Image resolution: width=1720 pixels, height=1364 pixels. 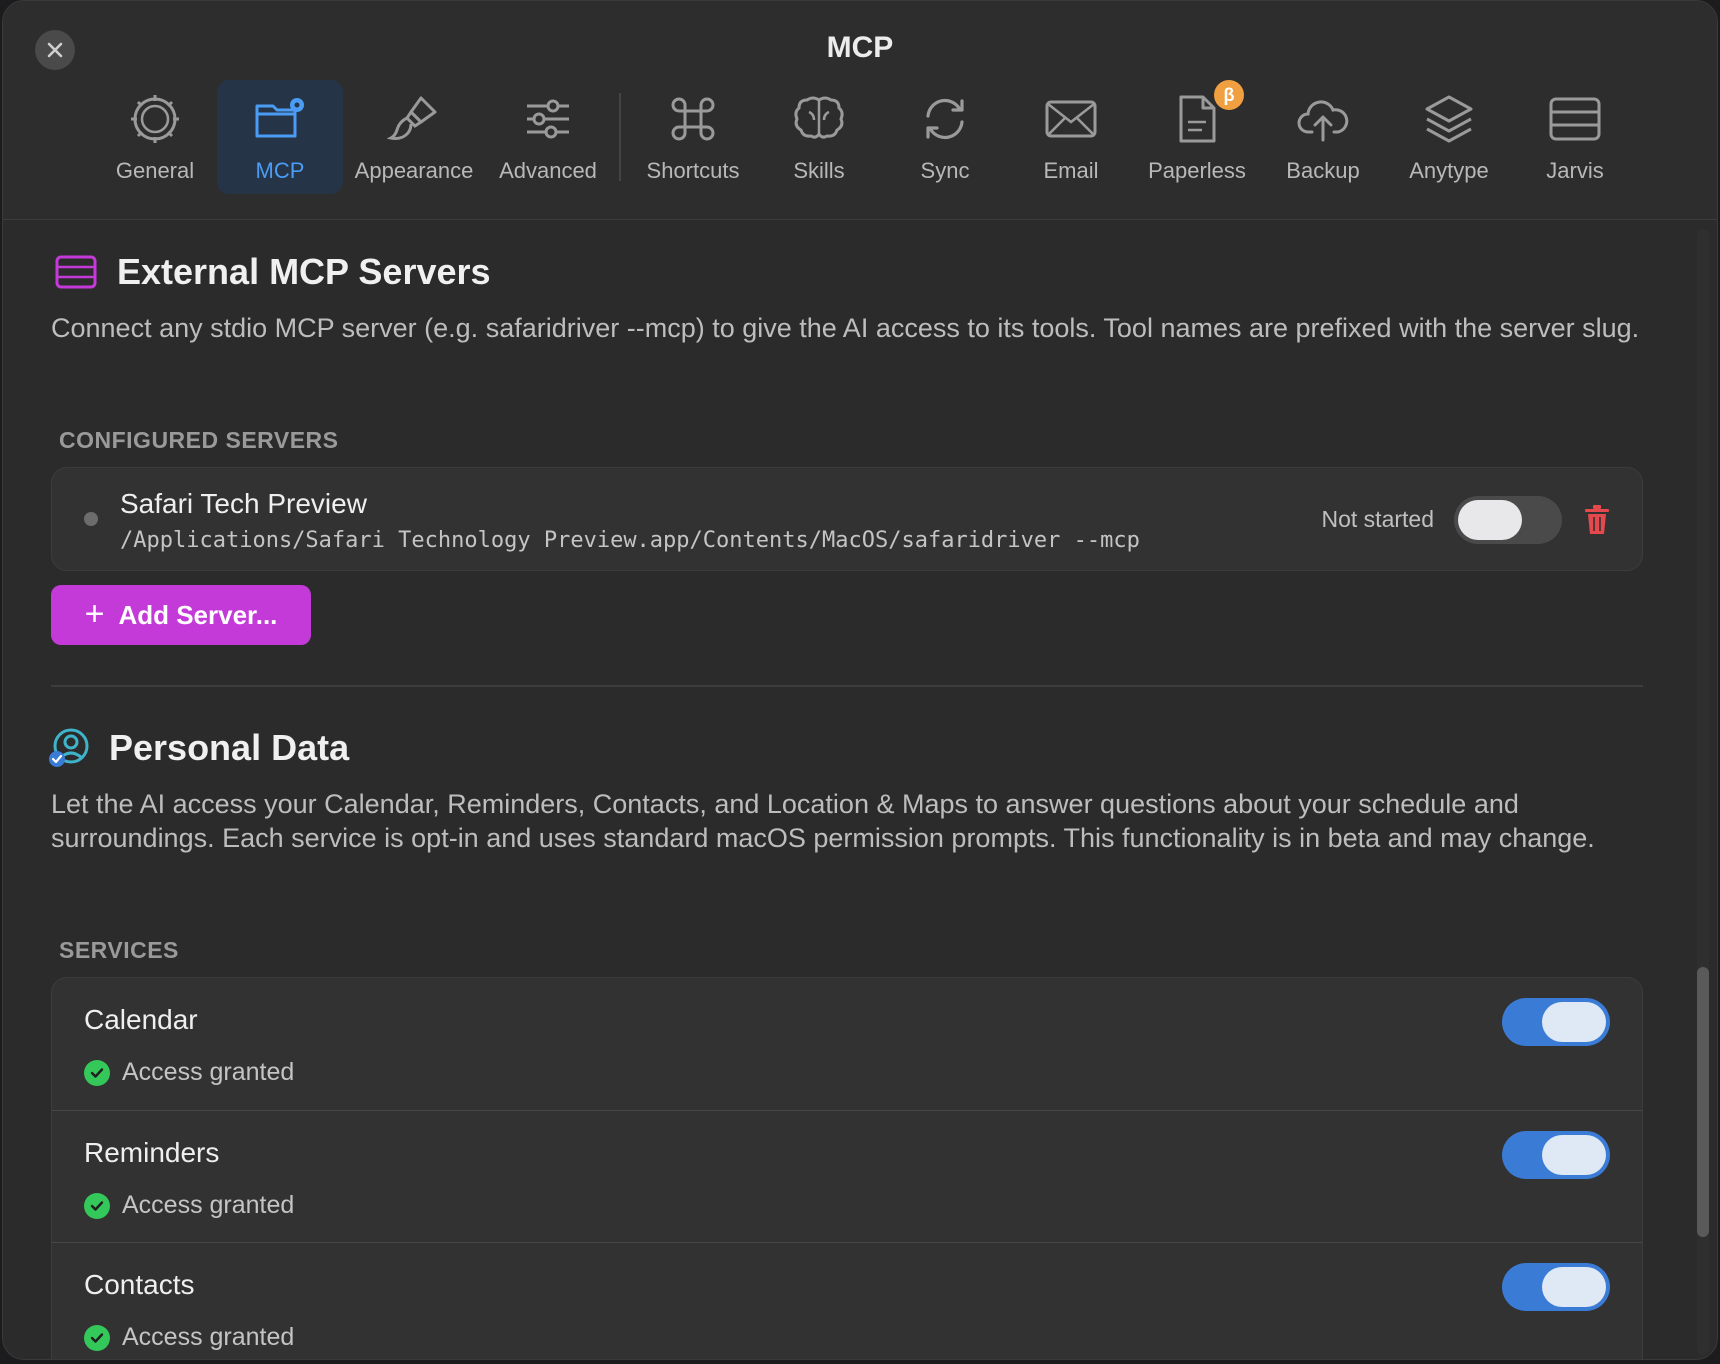 I want to click on personal-data-header: Personal Data, so click(x=198, y=748).